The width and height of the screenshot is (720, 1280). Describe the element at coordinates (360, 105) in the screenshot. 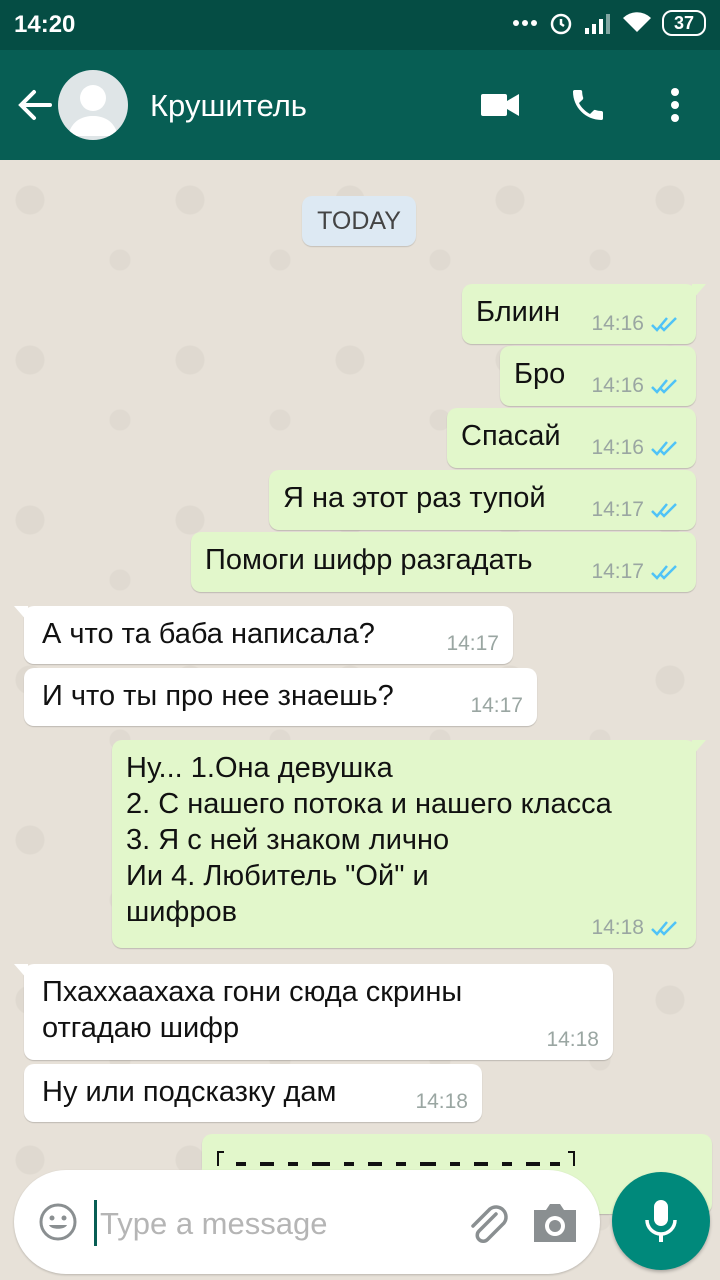

I see `chat-header: Крушитель` at that location.